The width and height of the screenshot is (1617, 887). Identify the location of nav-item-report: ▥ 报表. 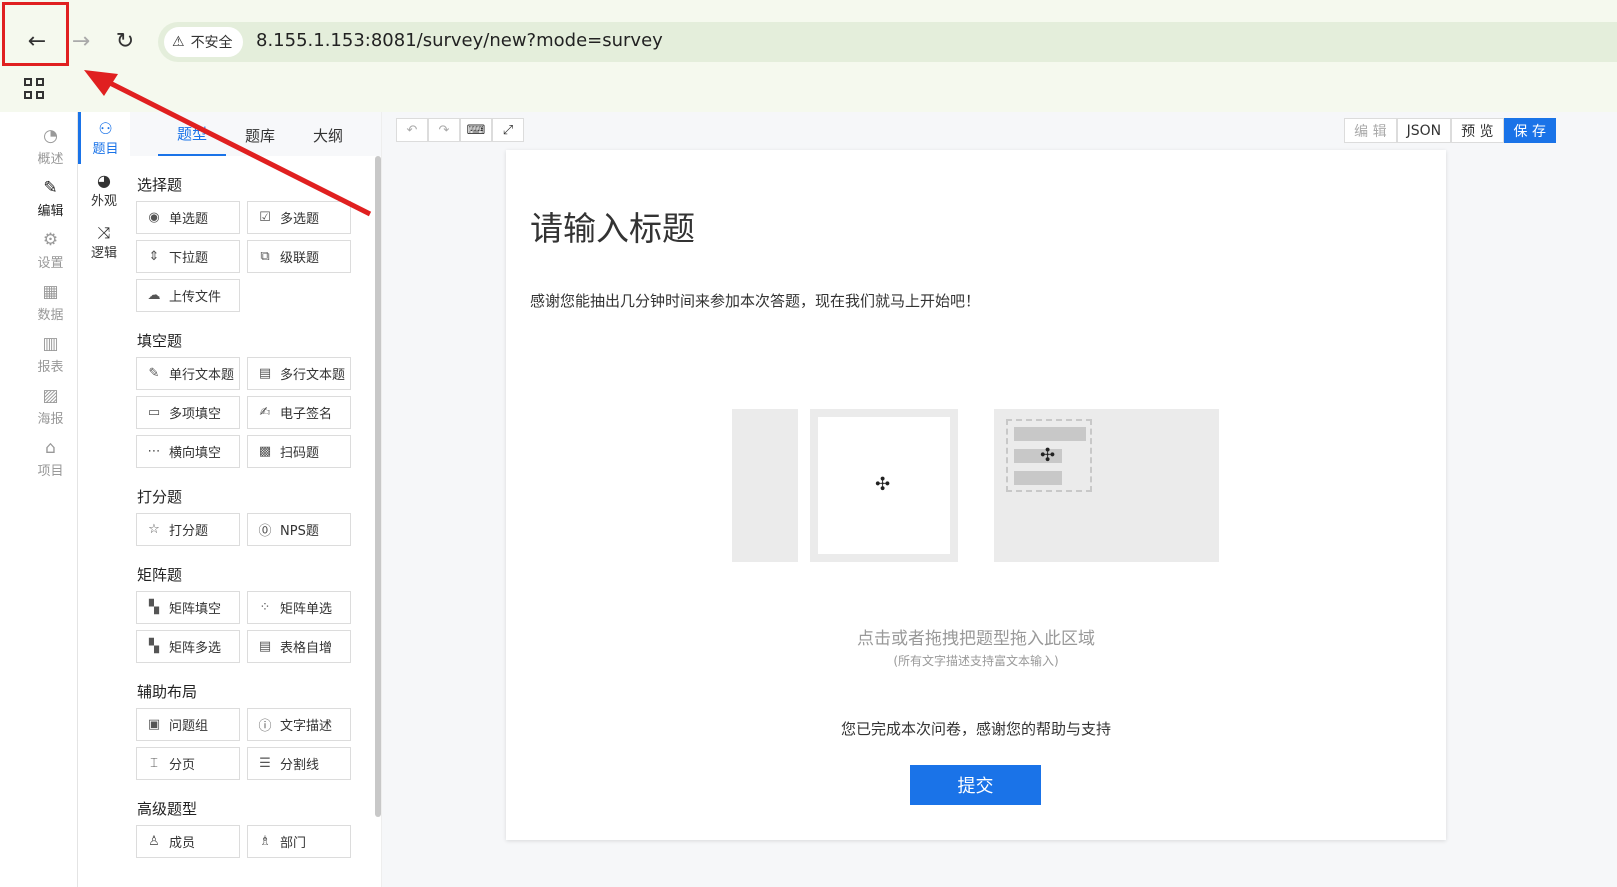
(50, 354).